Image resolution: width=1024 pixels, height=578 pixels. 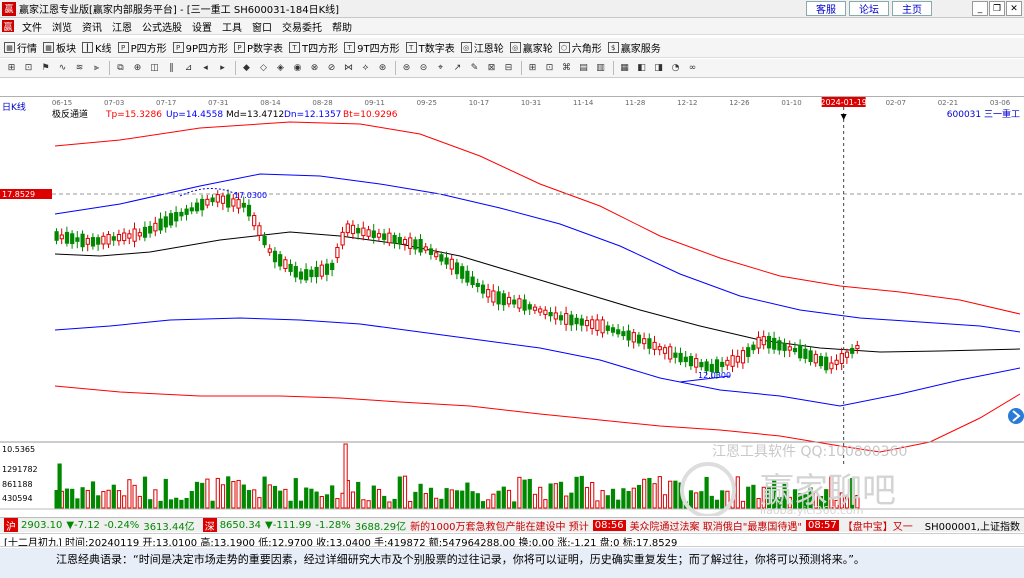 I want to click on menu-trade: 交易委托, so click(x=302, y=26).